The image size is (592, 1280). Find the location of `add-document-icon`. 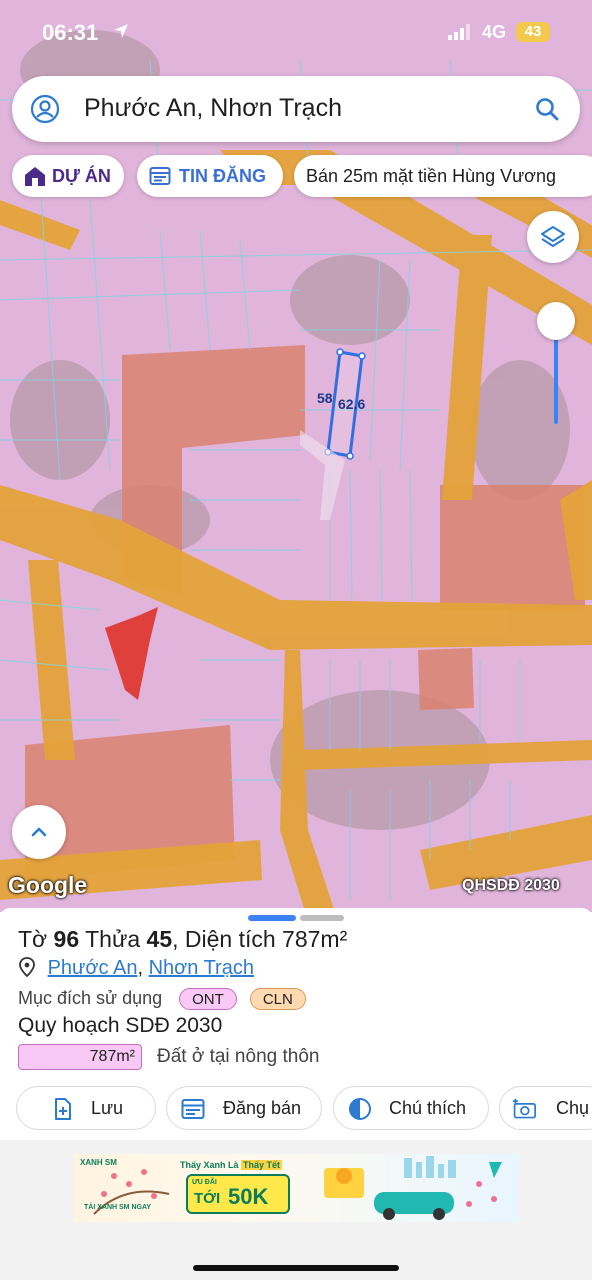

add-document-icon is located at coordinates (63, 1109).